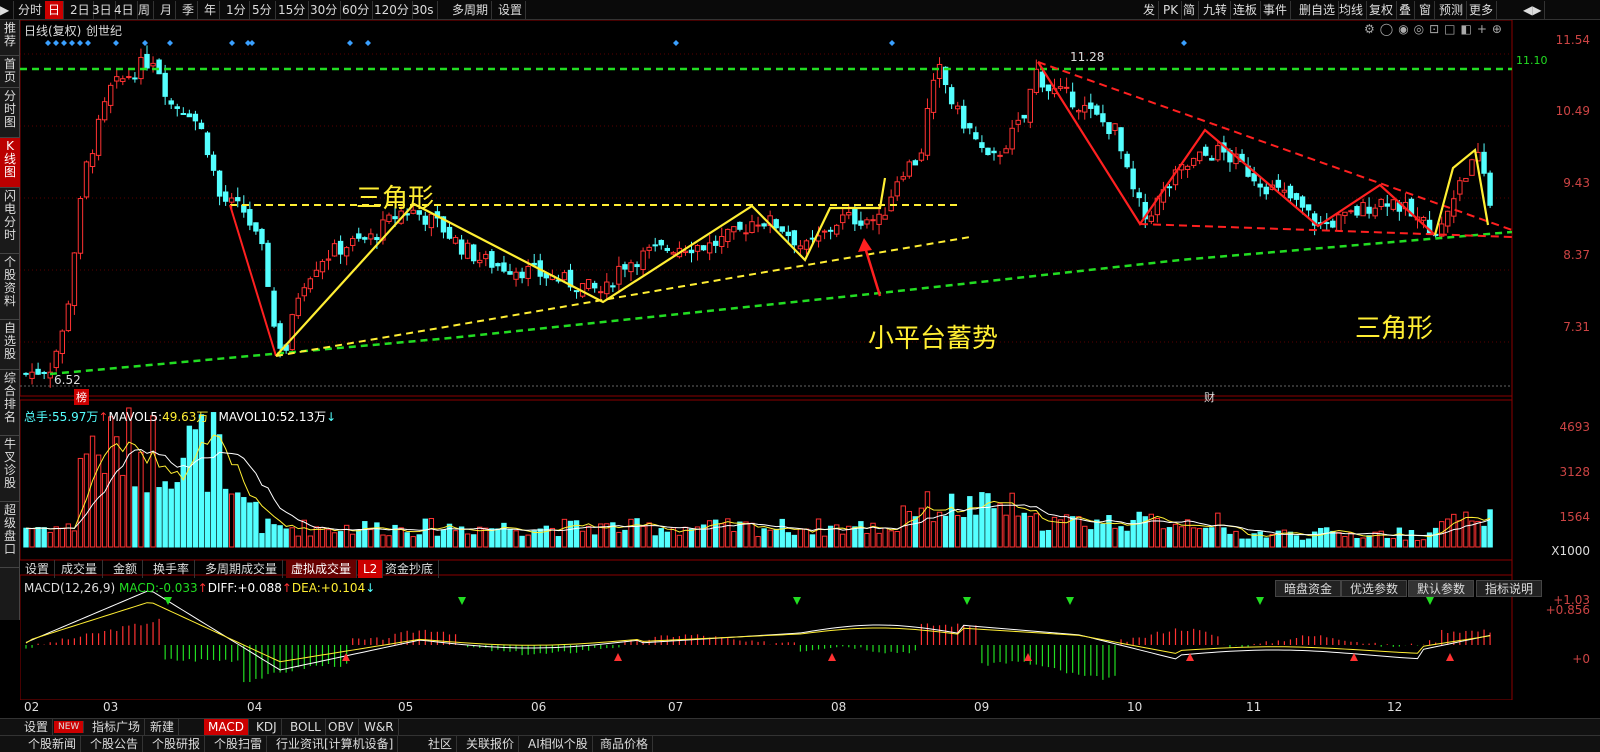 This screenshot has height=752, width=1600. I want to click on period-10: 5分, so click(262, 10).